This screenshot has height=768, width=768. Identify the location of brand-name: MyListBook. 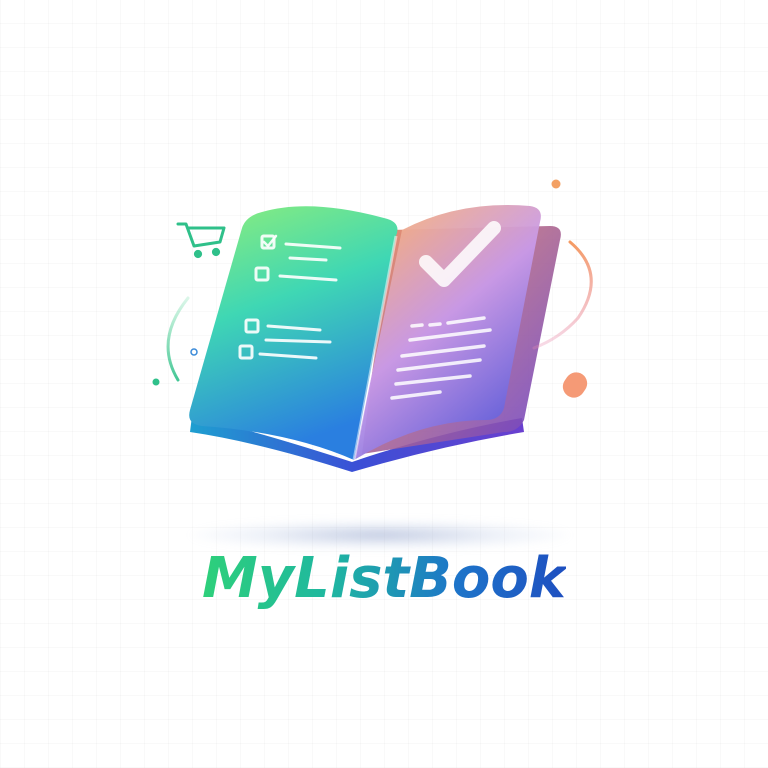
(384, 578).